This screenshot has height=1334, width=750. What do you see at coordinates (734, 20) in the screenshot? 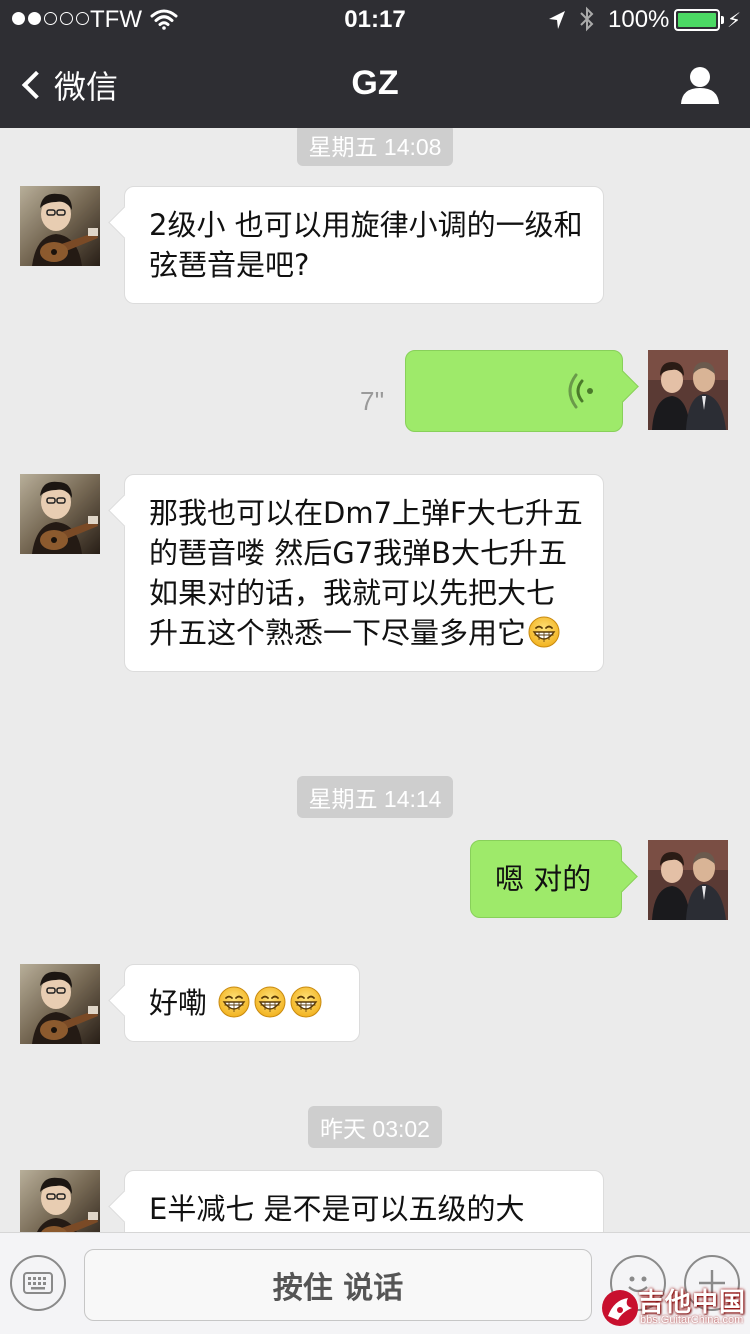
I see `charging-bolt-icon: ⚡` at bounding box center [734, 20].